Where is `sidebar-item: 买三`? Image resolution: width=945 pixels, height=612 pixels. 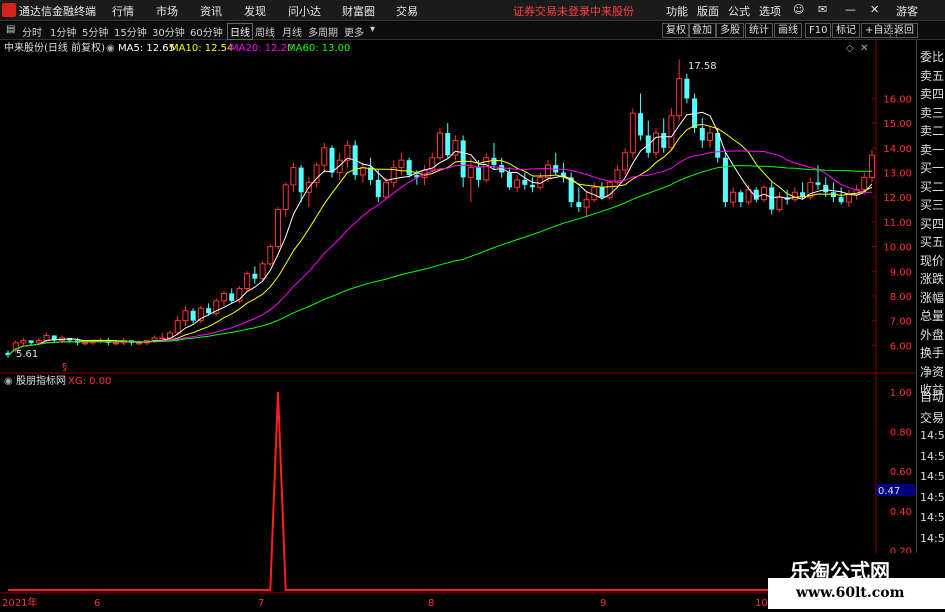
sidebar-item: 买三 is located at coordinates (932, 204).